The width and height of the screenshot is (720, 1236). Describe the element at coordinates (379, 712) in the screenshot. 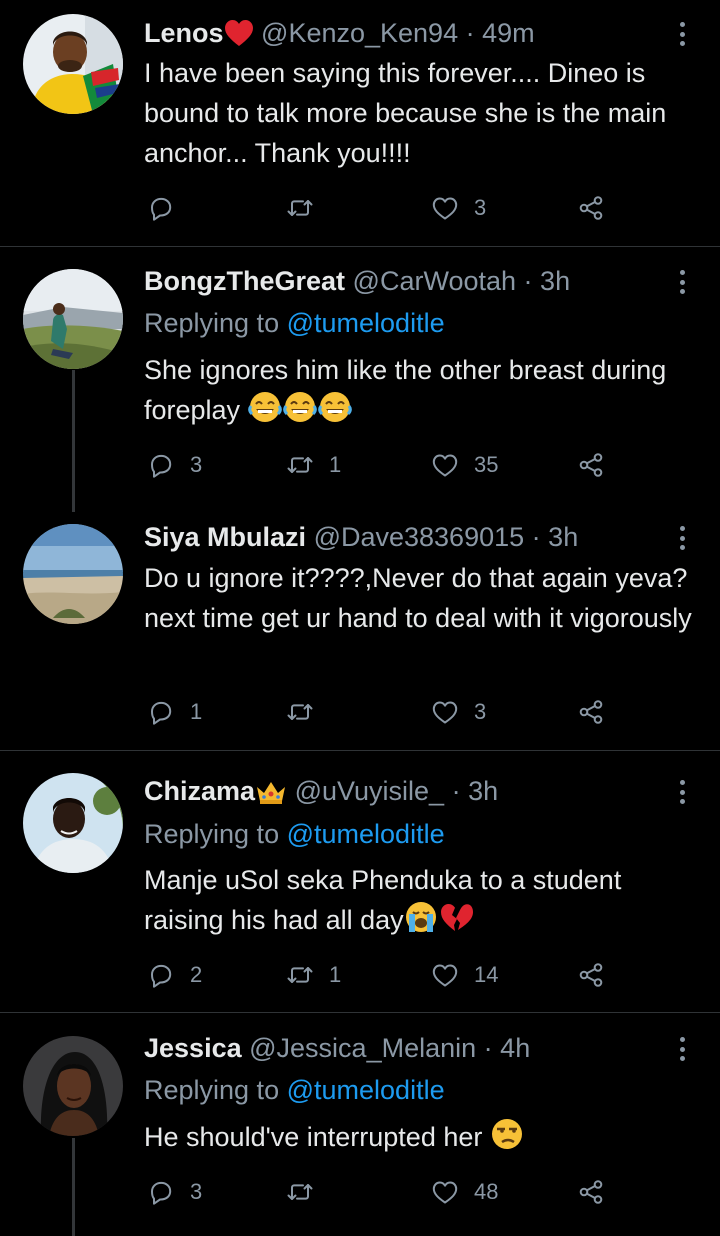

I see `tweet-actions: 1 3` at that location.